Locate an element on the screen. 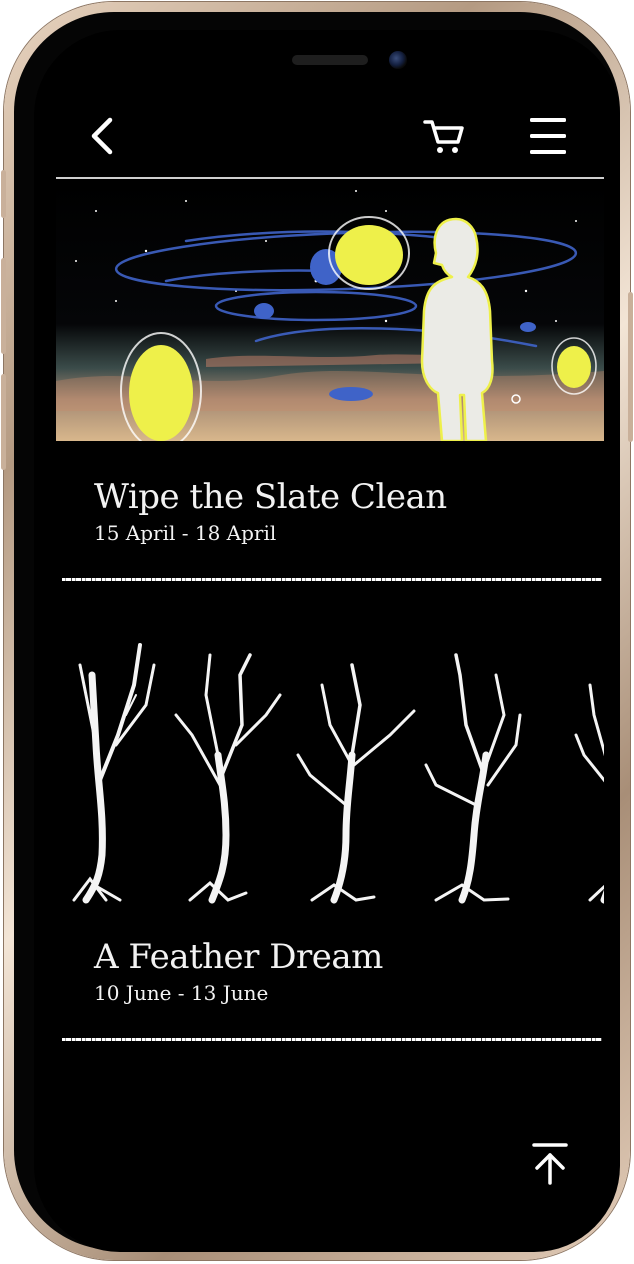 This screenshot has width=634, height=1264. menu-button is located at coordinates (548, 136).